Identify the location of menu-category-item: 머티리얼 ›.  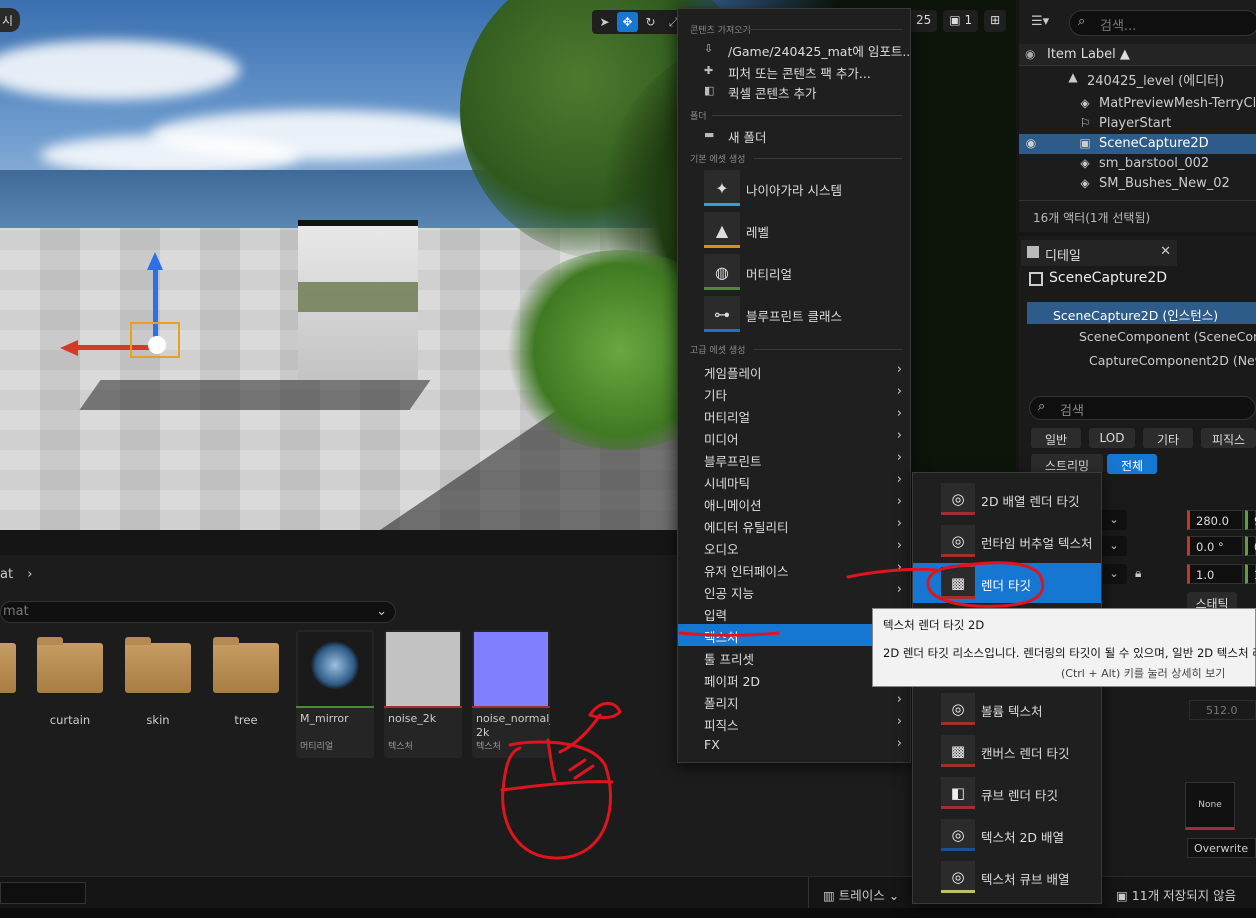
(794, 415).